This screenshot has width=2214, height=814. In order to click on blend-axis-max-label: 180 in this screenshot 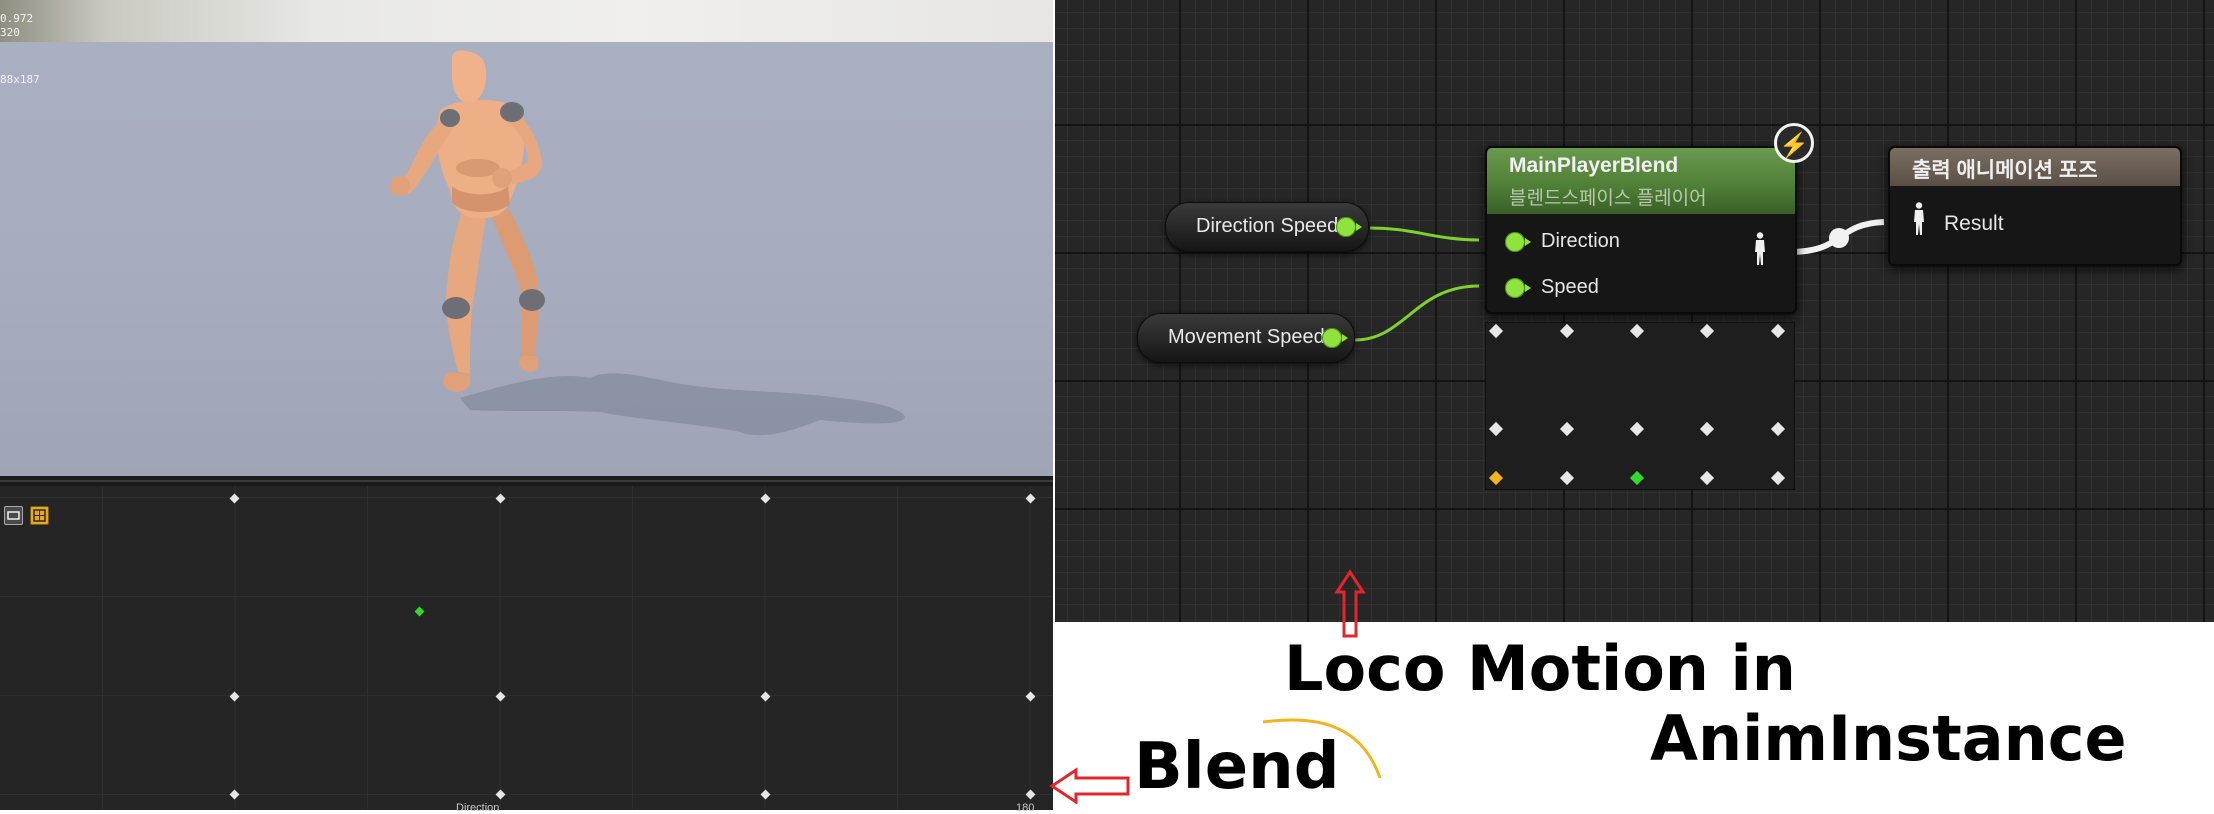, I will do `click(1025, 808)`.